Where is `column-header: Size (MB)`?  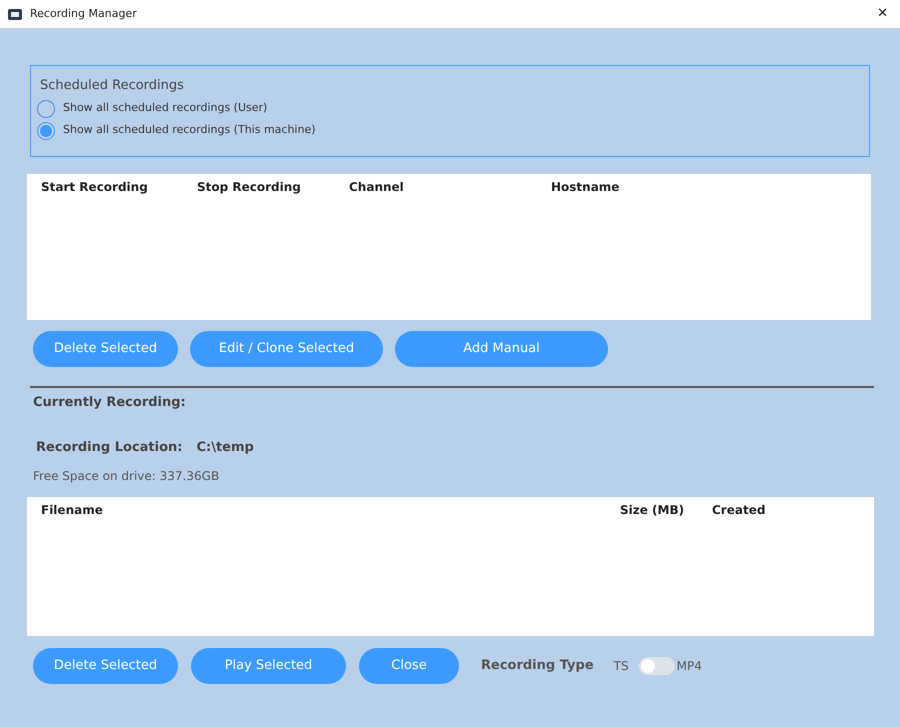
column-header: Size (MB) is located at coordinates (666, 510).